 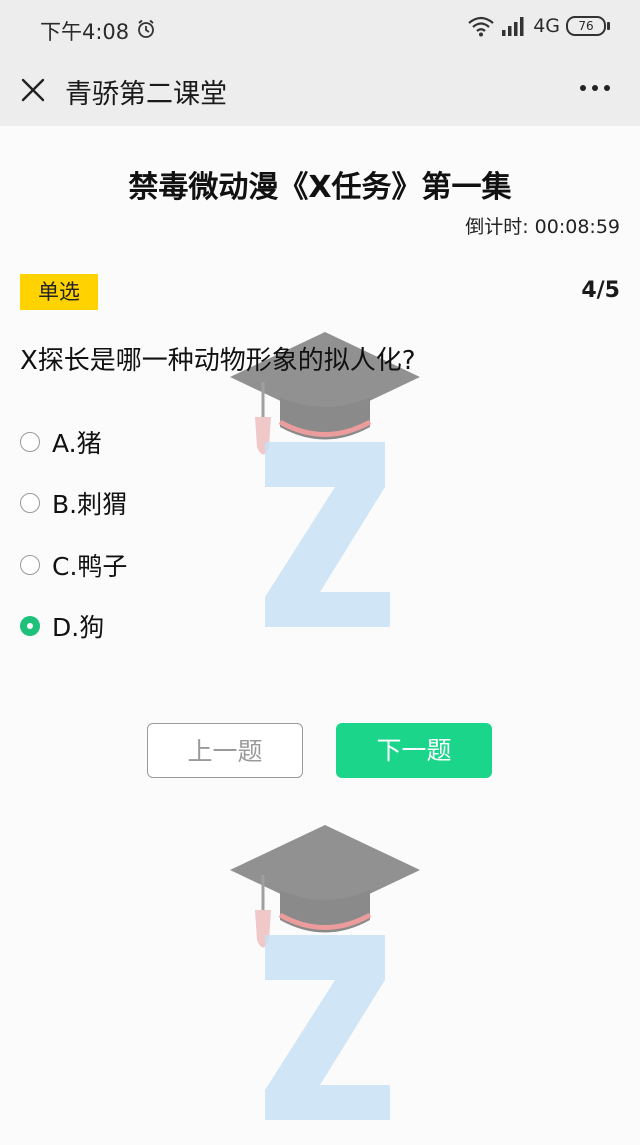 I want to click on close-icon, so click(x=33, y=90).